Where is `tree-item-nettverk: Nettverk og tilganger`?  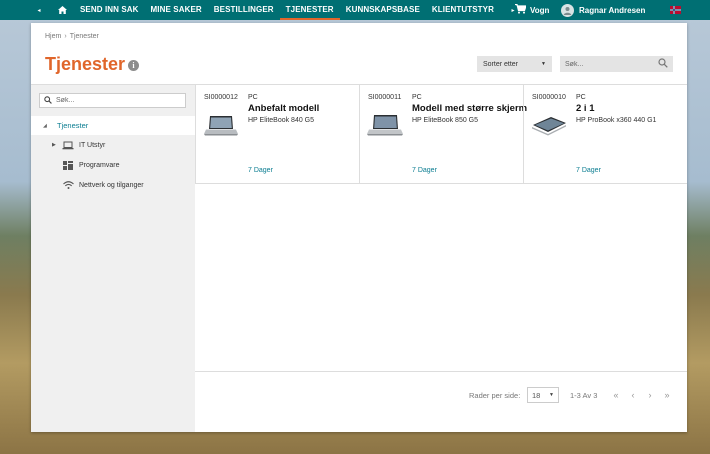
tree-item-nettverk: Nettverk og tilganger is located at coordinates (113, 185).